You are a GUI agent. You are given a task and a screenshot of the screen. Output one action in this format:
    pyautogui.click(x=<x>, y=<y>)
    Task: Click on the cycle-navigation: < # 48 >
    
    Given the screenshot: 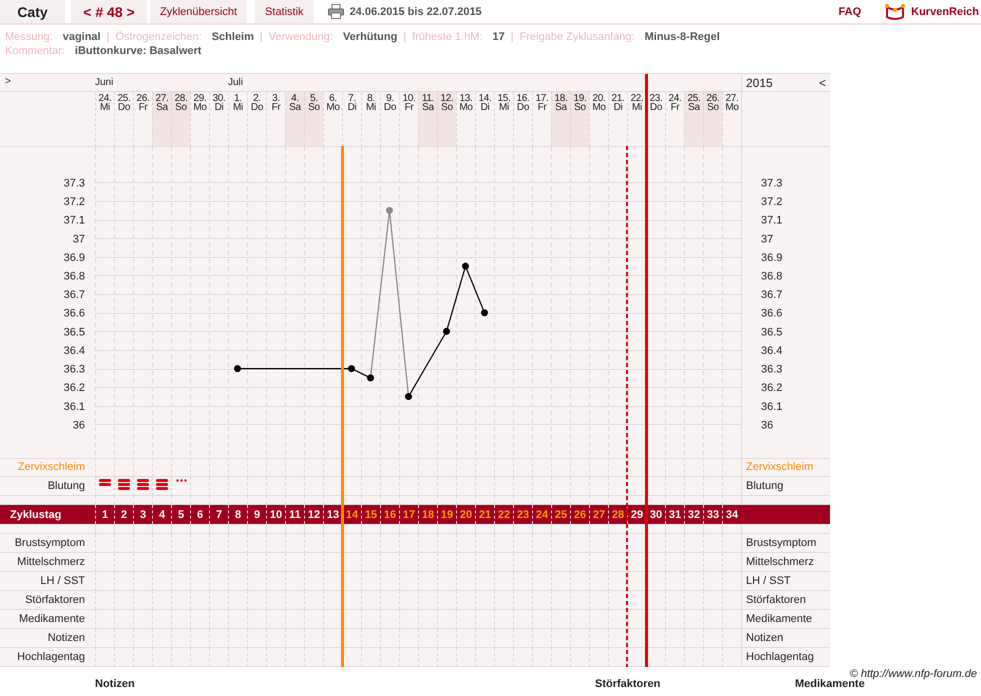 What is the action you would take?
    pyautogui.click(x=109, y=11)
    